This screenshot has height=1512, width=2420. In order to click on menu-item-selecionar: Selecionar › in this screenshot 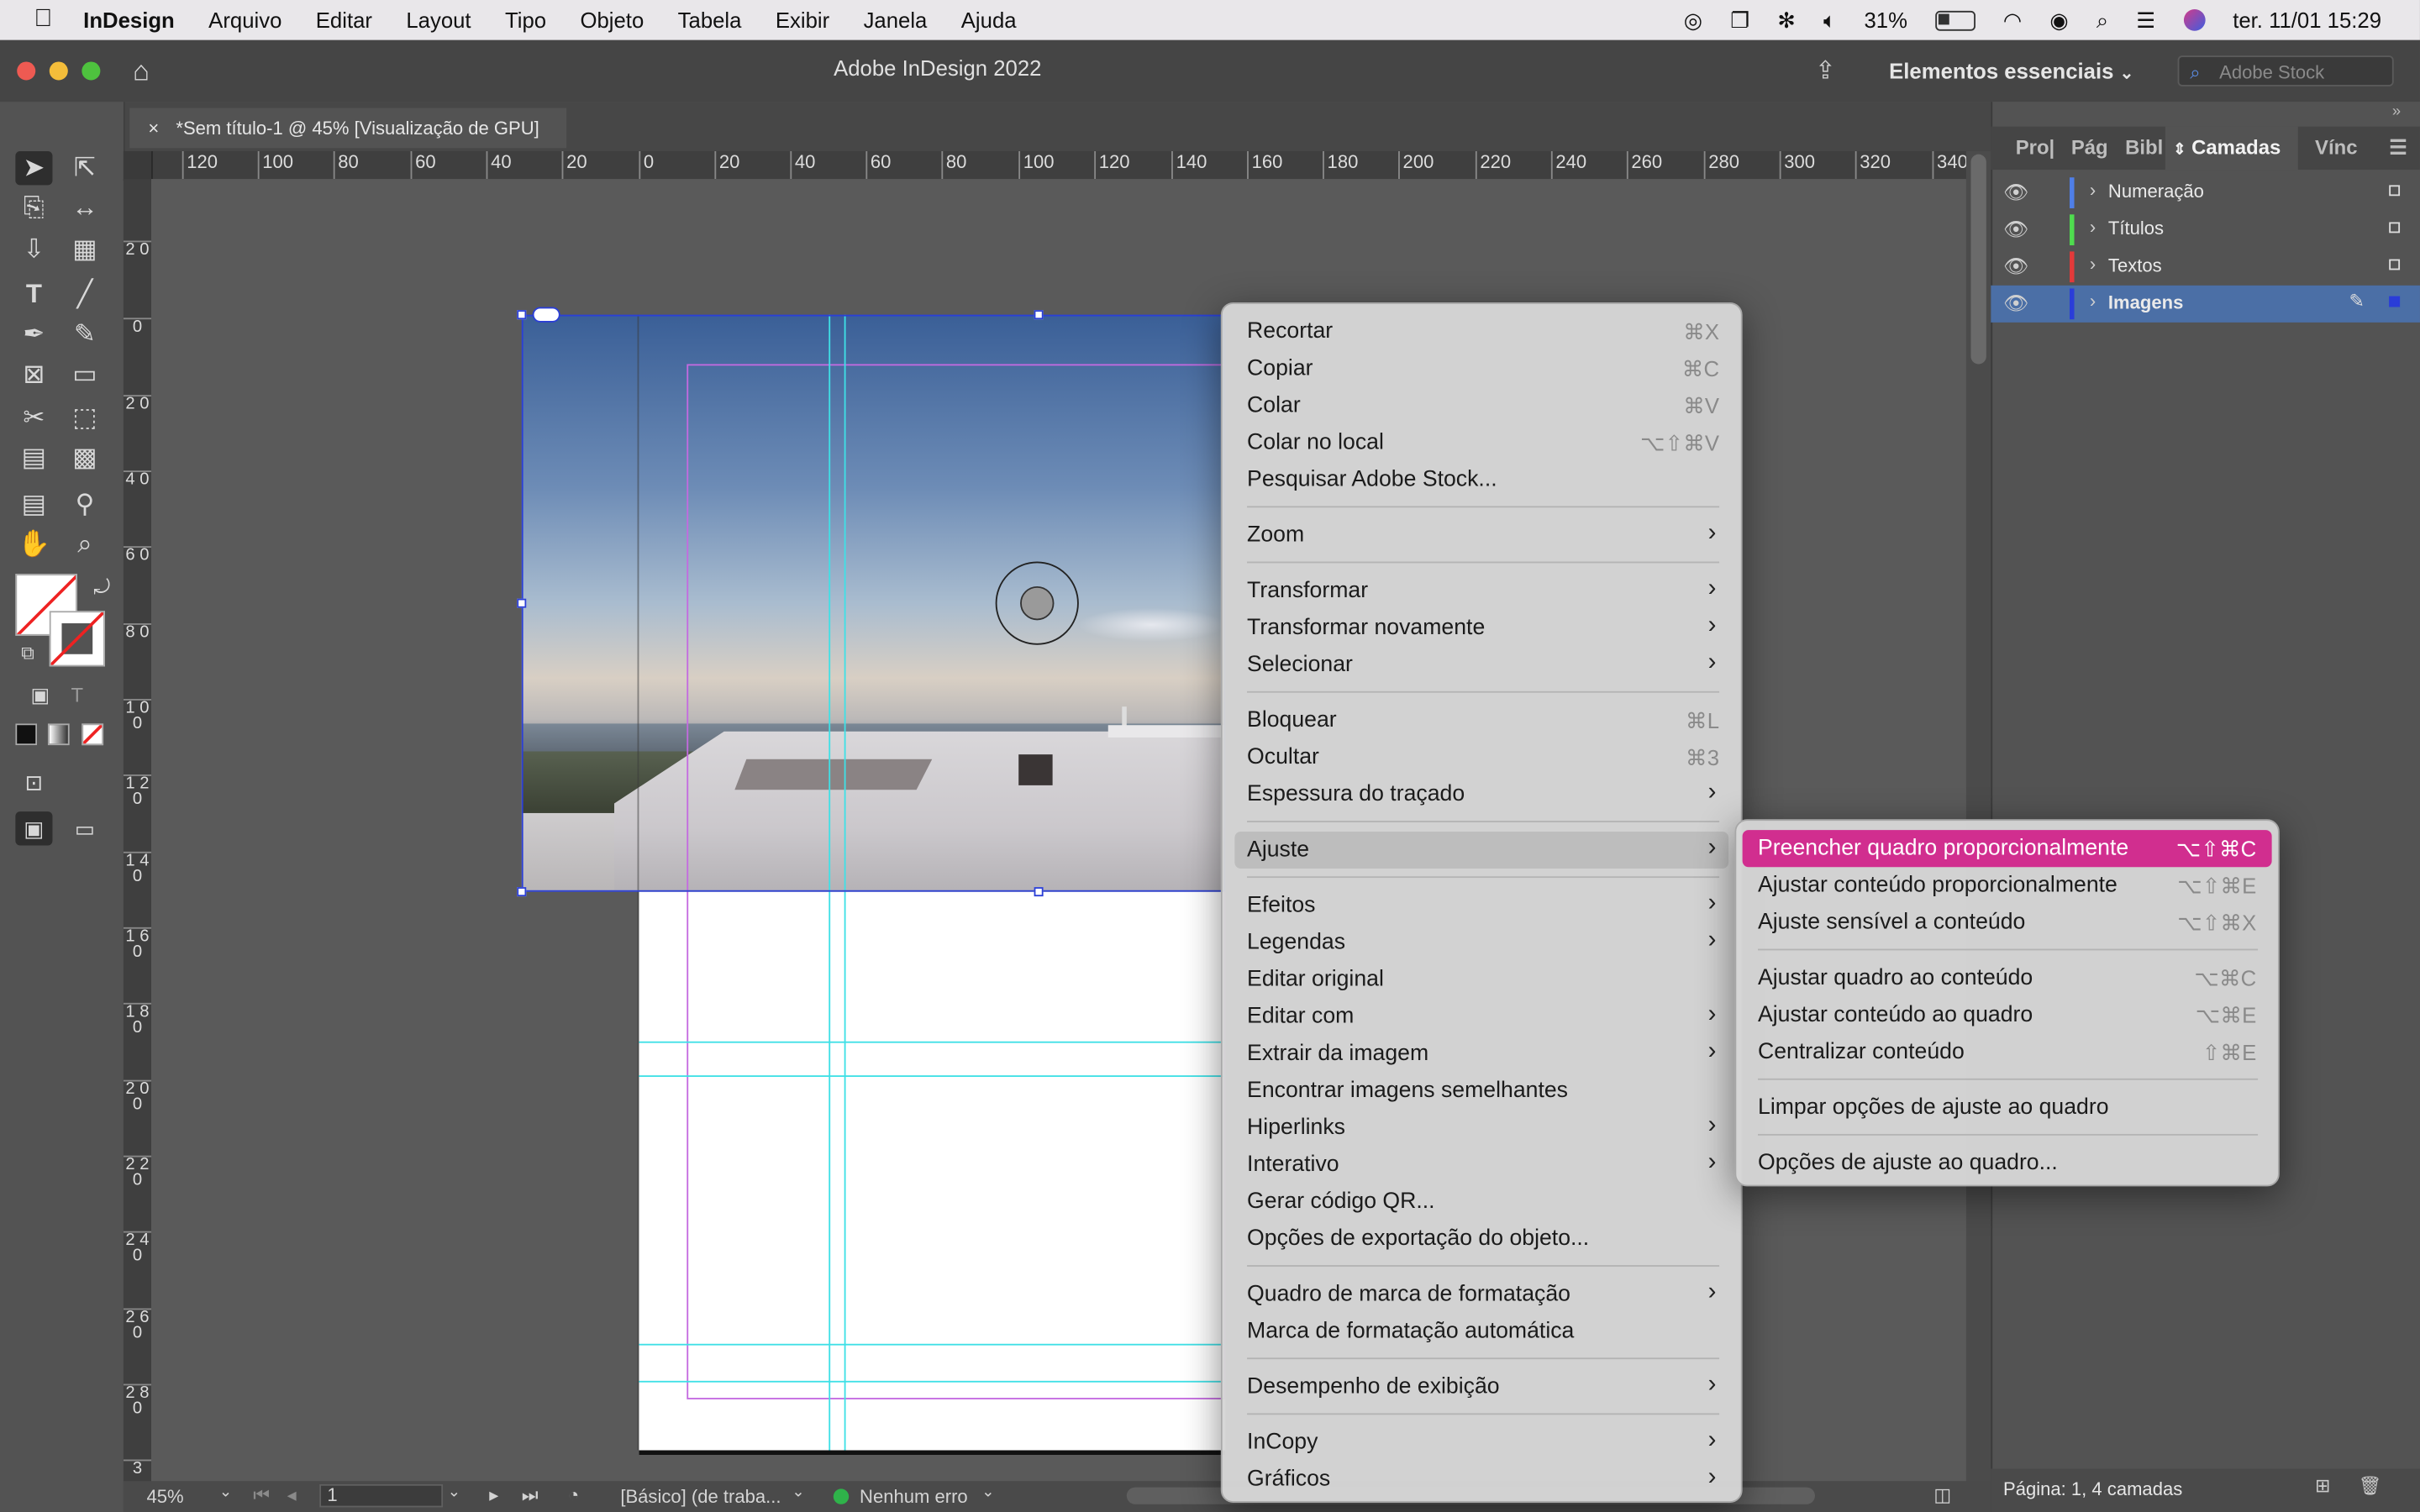, I will do `click(1481, 665)`.